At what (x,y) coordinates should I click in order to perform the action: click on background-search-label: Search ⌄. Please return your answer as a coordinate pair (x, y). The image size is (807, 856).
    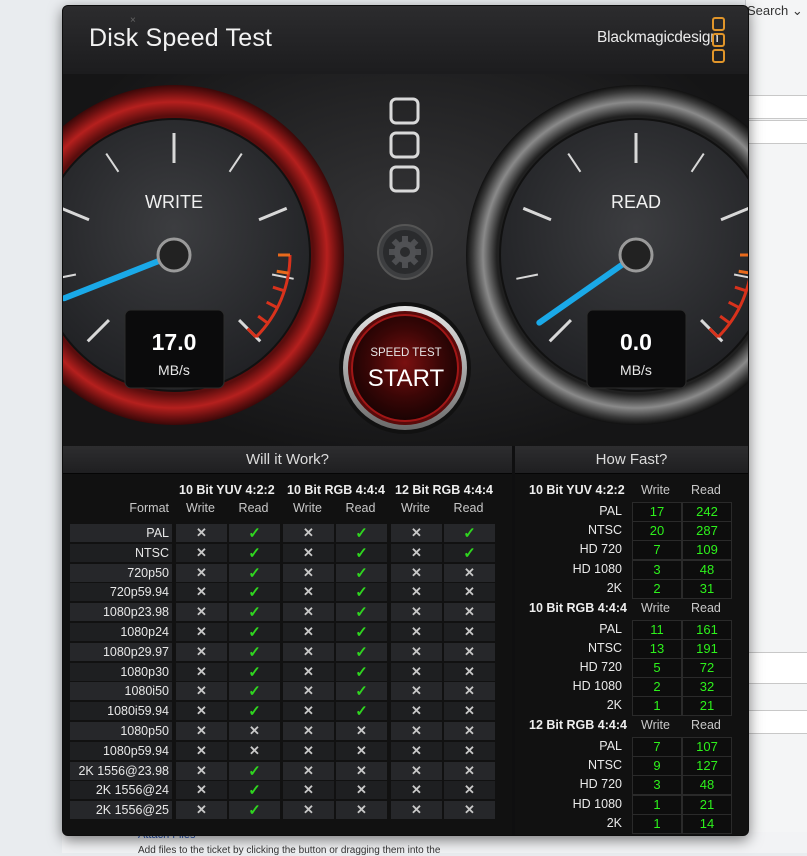
    Looking at the image, I should click on (775, 11).